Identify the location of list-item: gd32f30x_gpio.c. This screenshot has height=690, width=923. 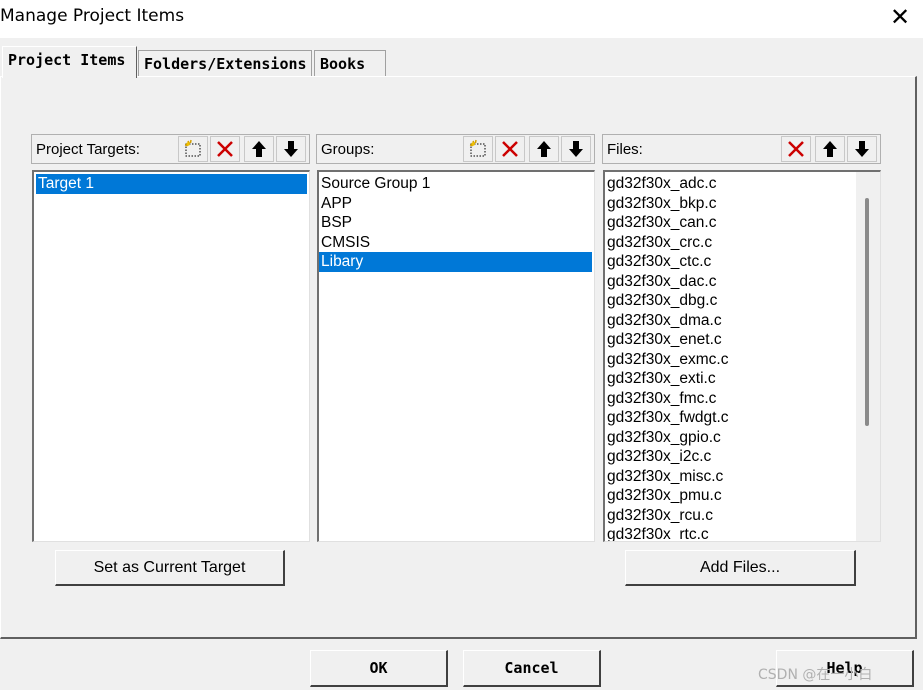
(742, 438).